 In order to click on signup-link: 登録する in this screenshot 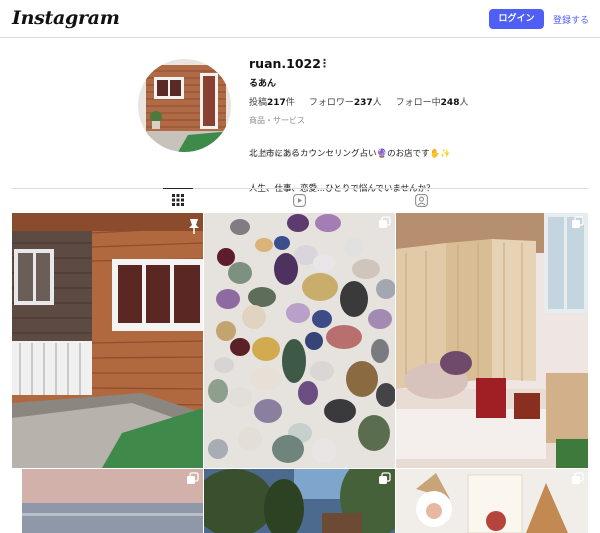, I will do `click(571, 19)`.